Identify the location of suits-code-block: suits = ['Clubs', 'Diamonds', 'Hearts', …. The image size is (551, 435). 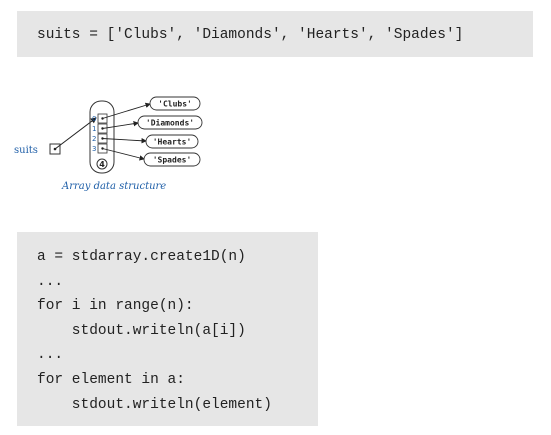
(275, 34).